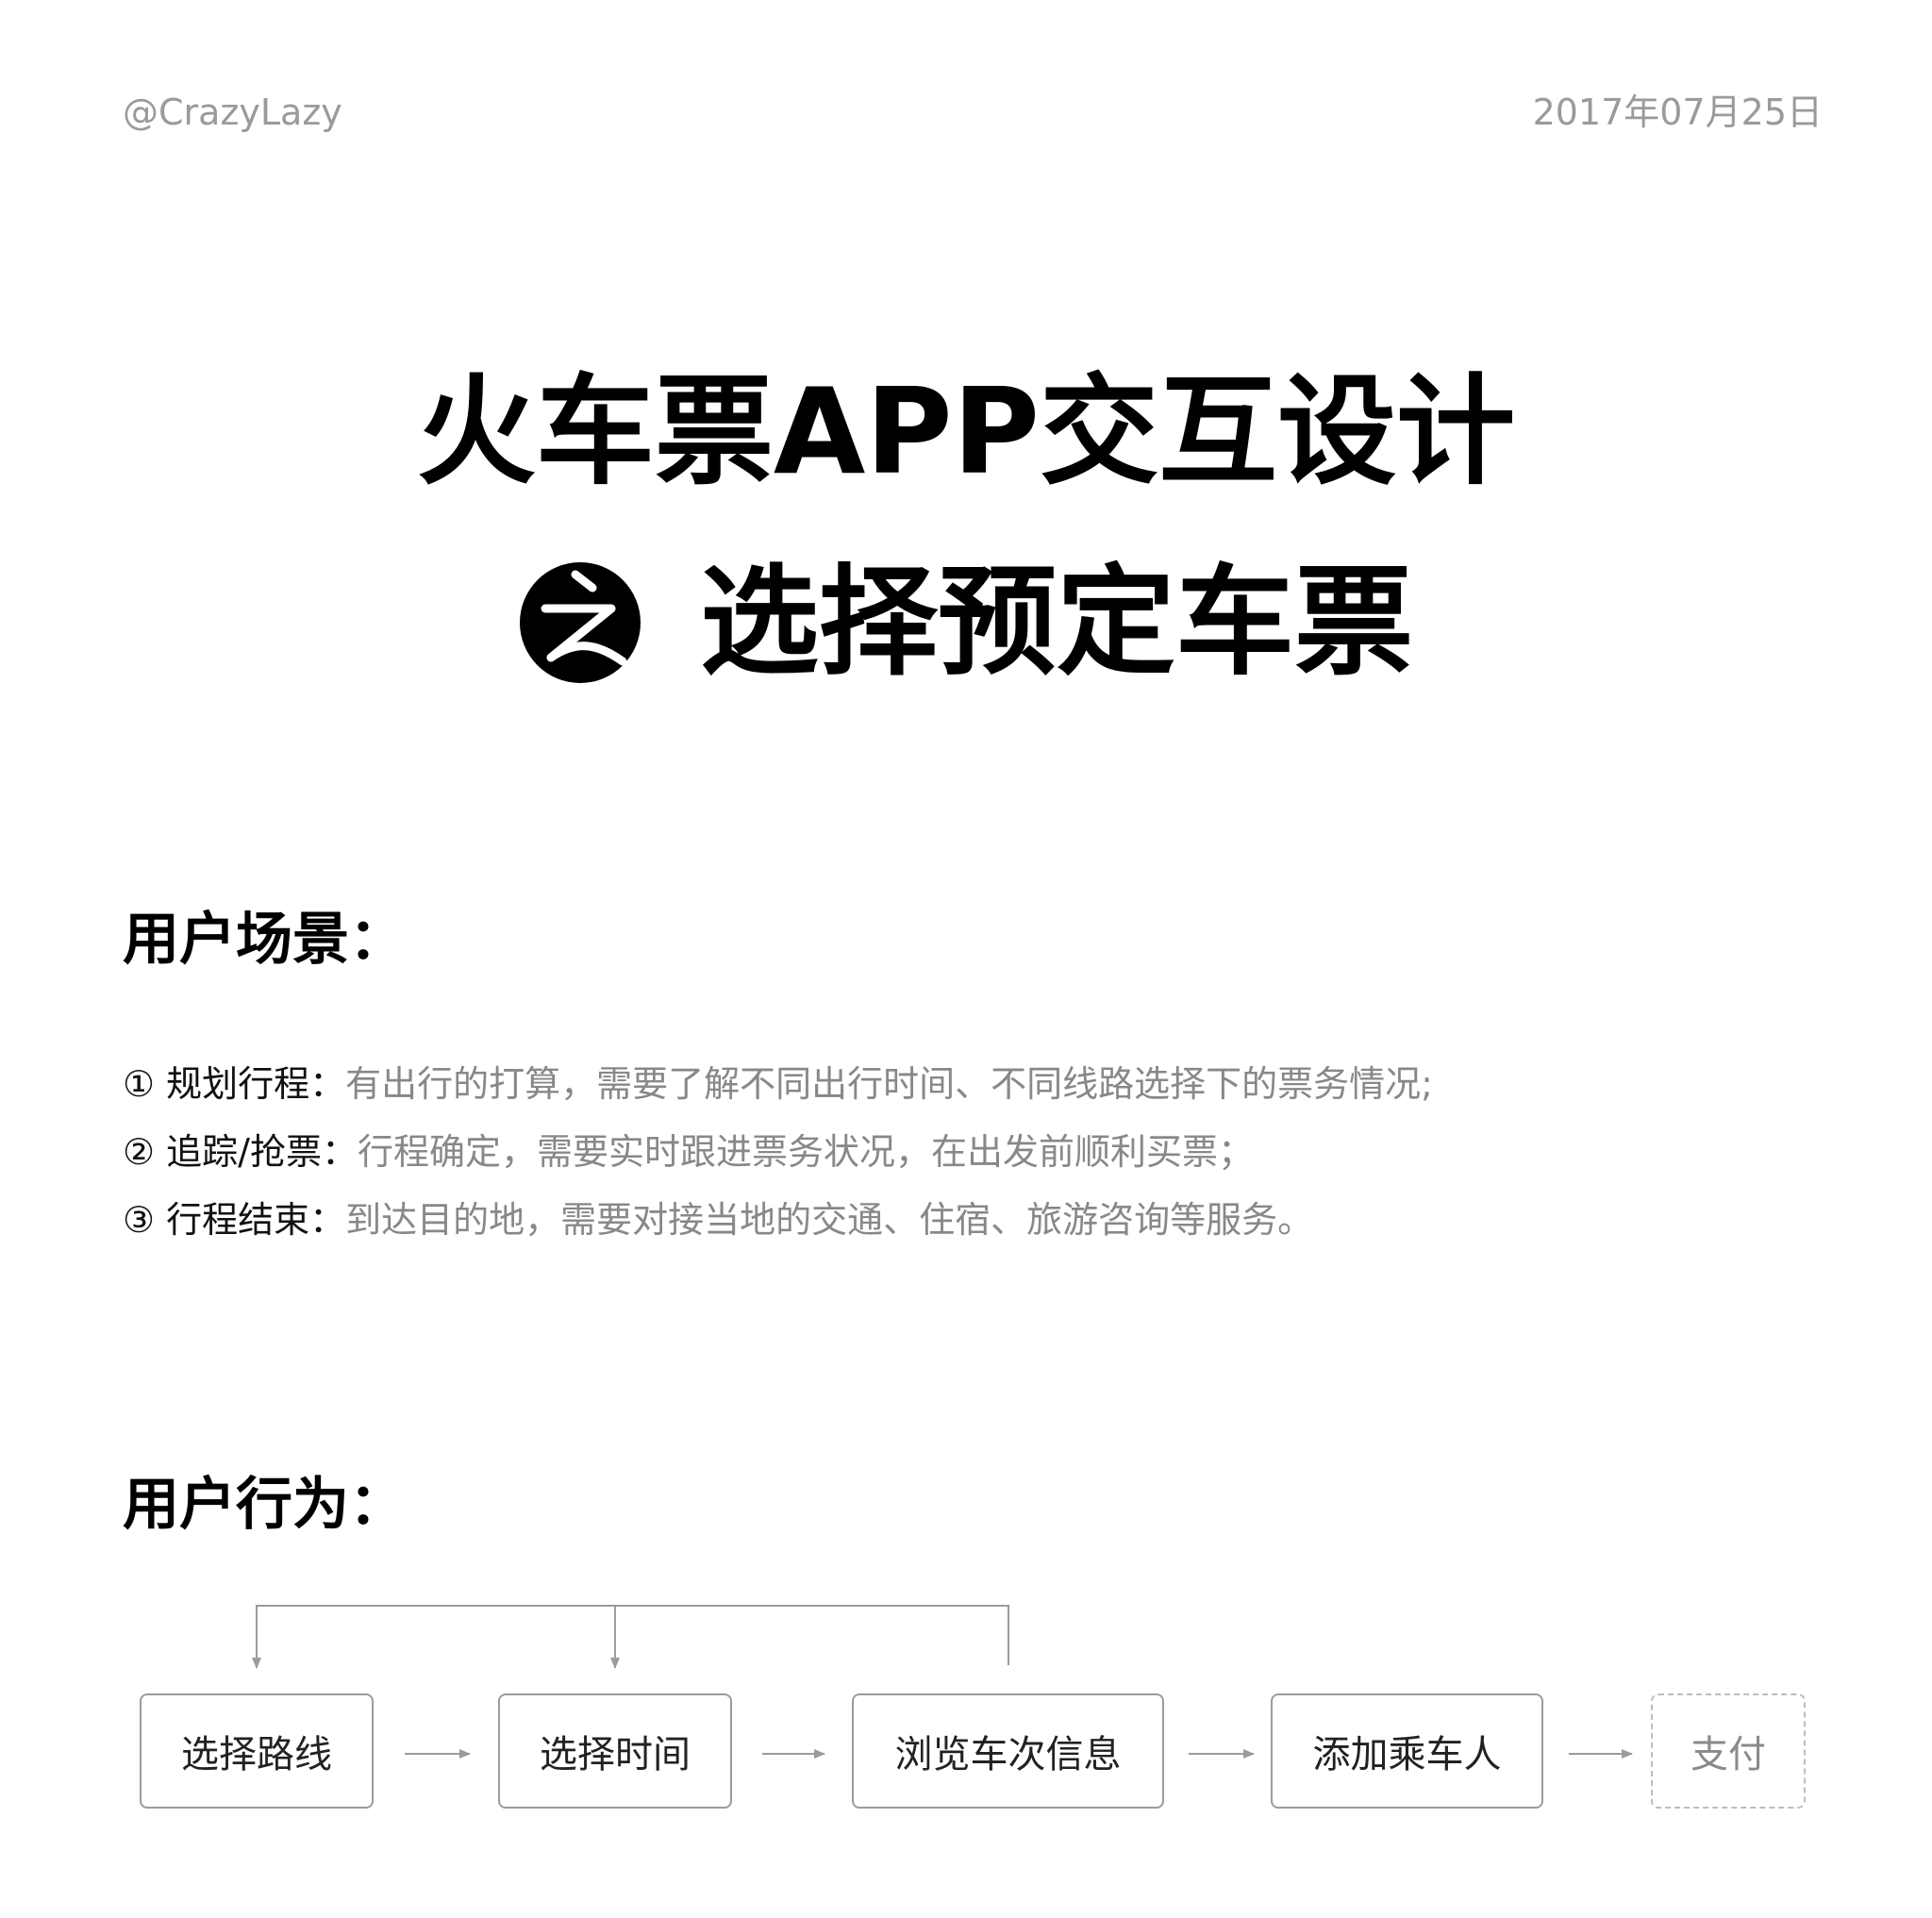 Image resolution: width=1932 pixels, height=1918 pixels. I want to click on step-browse-trains: 浏览车次信息, so click(1008, 1751).